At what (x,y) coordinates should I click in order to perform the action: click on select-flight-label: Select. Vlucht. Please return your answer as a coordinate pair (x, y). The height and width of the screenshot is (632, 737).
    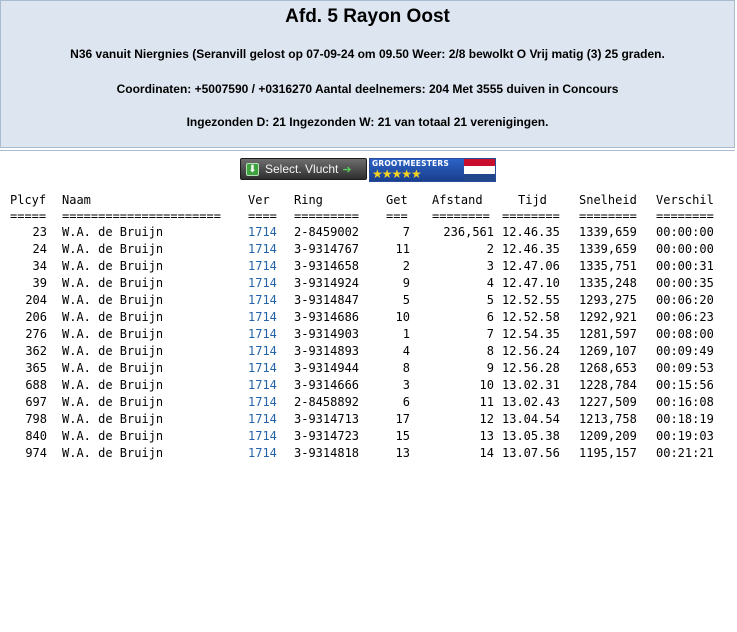
    Looking at the image, I should click on (302, 169).